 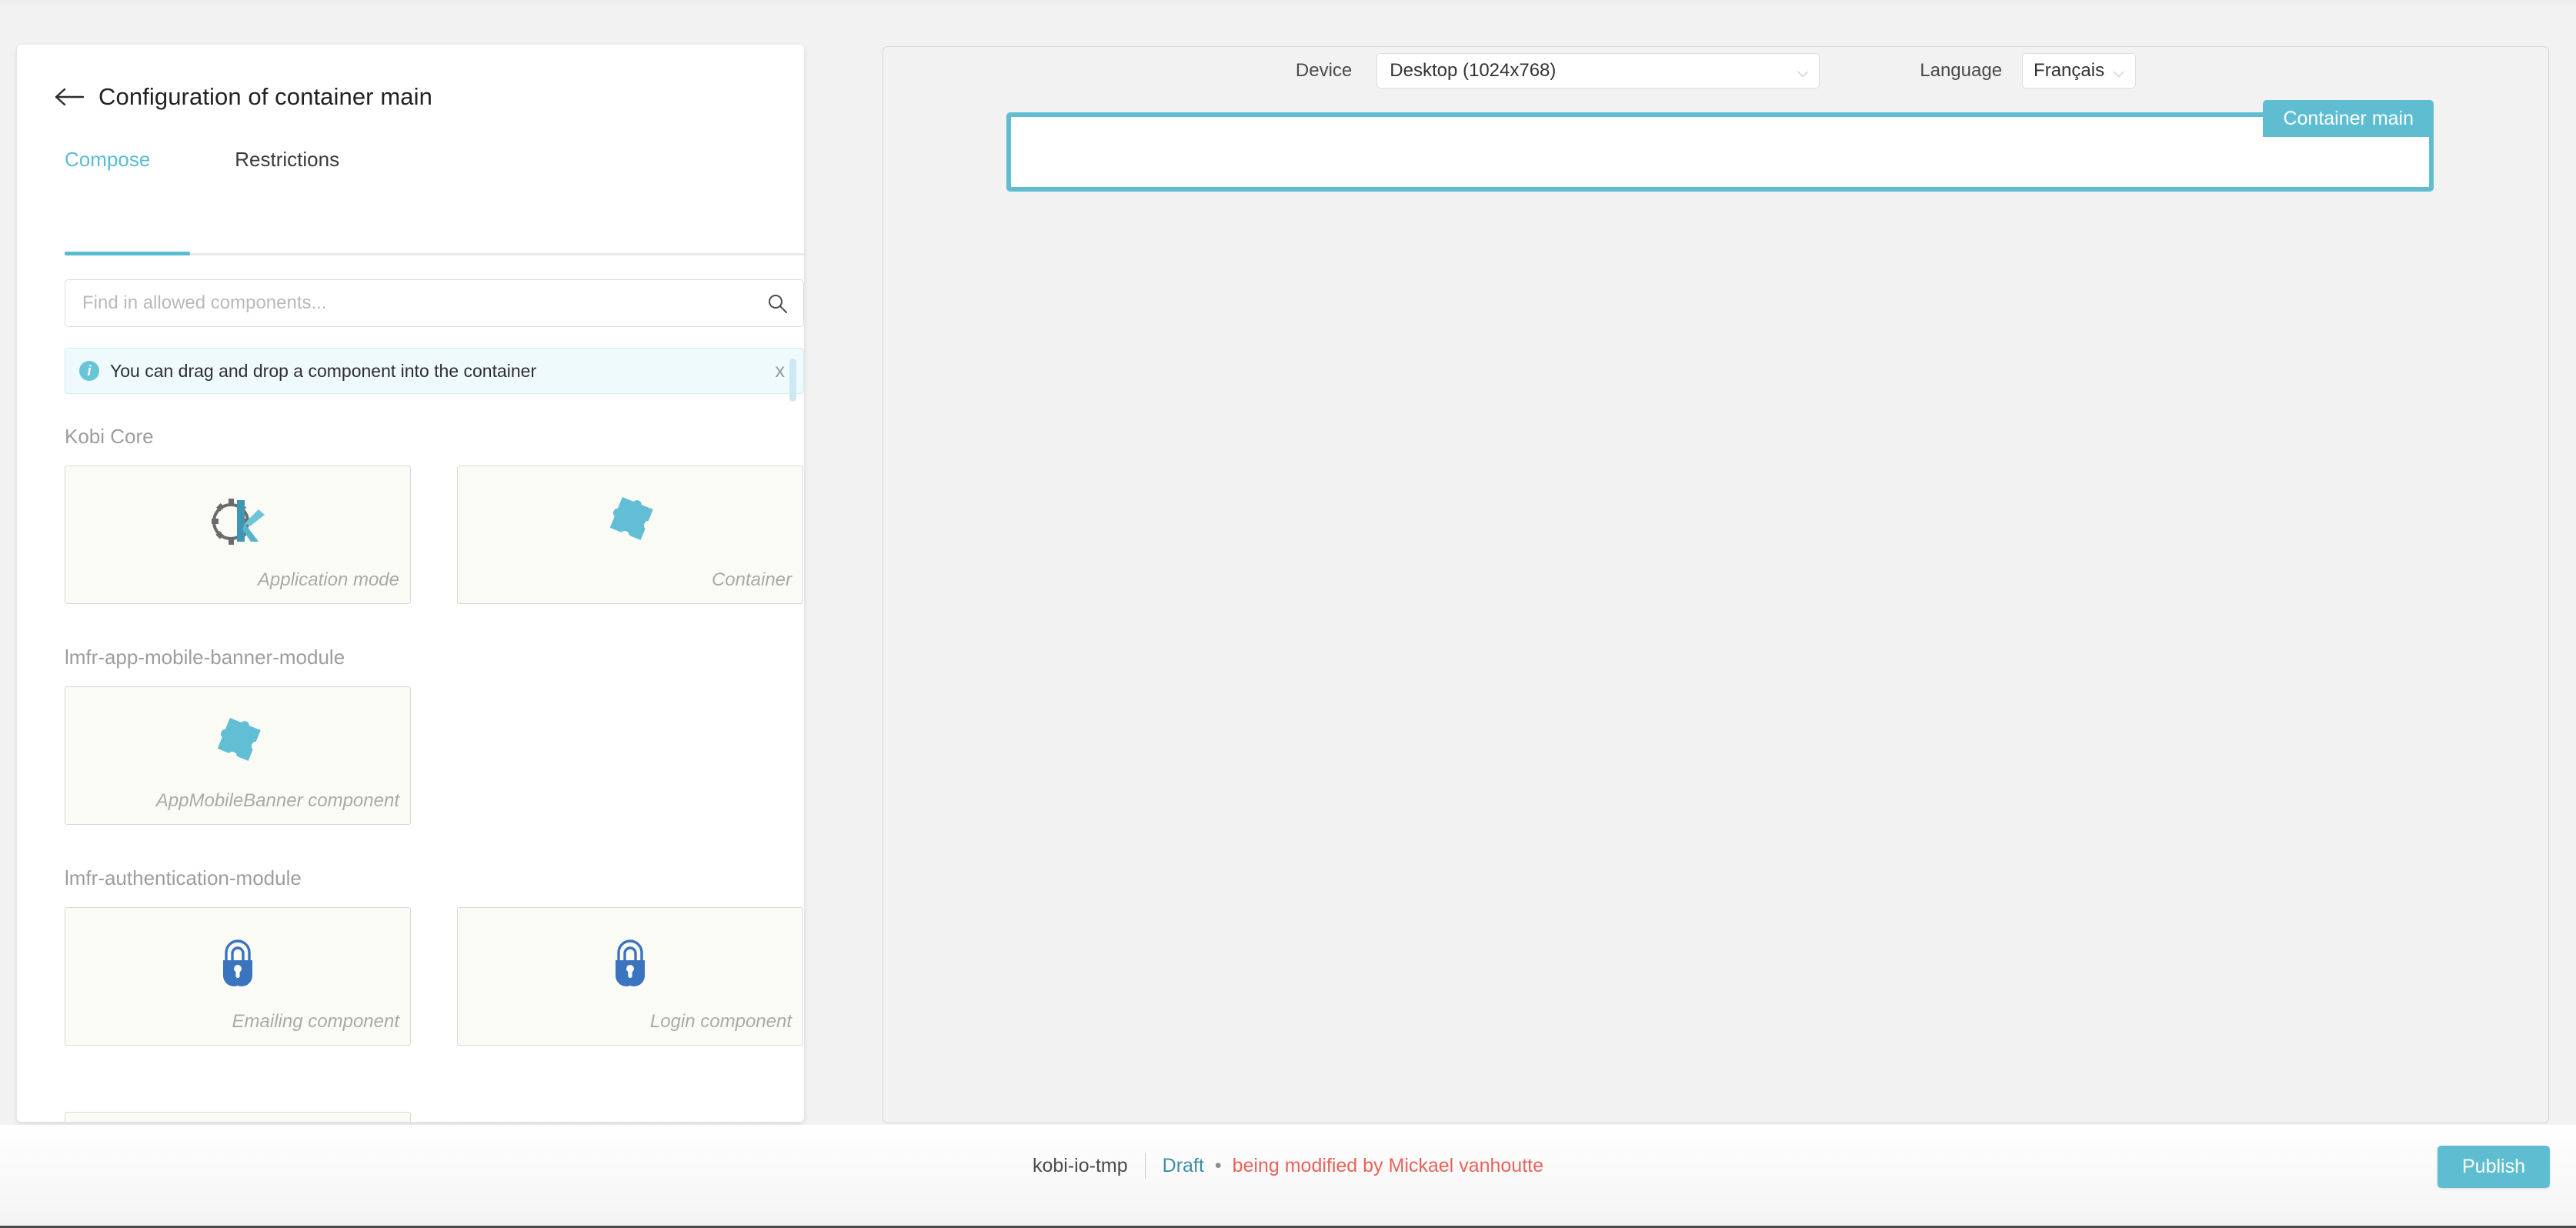 What do you see at coordinates (410, 79) in the screenshot?
I see `panel-header: Configuration of container main` at bounding box center [410, 79].